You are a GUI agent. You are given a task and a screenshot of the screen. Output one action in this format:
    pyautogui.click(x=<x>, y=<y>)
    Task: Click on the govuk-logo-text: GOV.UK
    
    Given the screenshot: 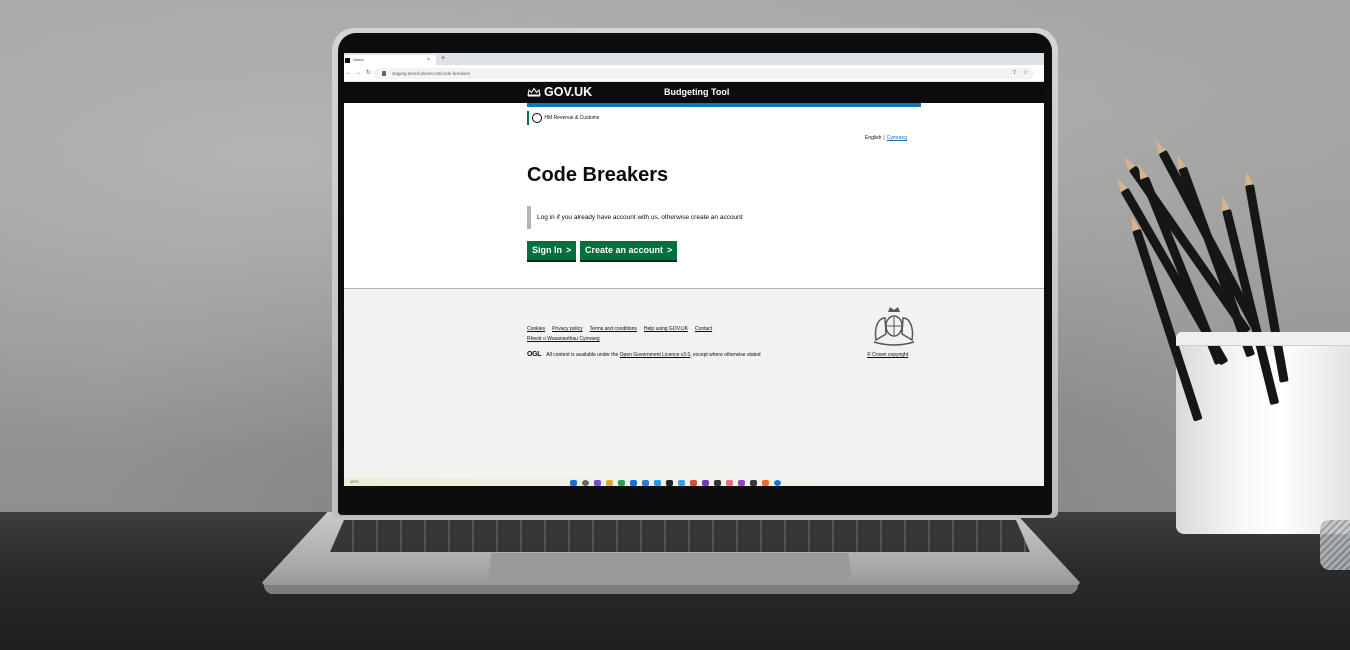 What is the action you would take?
    pyautogui.click(x=568, y=92)
    